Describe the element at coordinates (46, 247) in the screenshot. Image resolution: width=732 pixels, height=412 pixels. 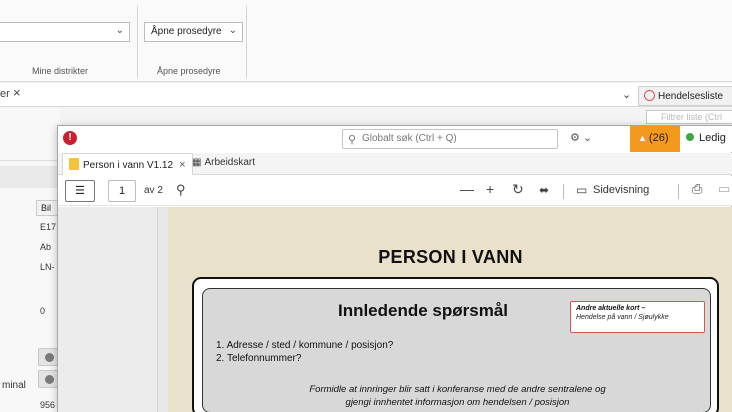
I see `list-cell: Ab` at that location.